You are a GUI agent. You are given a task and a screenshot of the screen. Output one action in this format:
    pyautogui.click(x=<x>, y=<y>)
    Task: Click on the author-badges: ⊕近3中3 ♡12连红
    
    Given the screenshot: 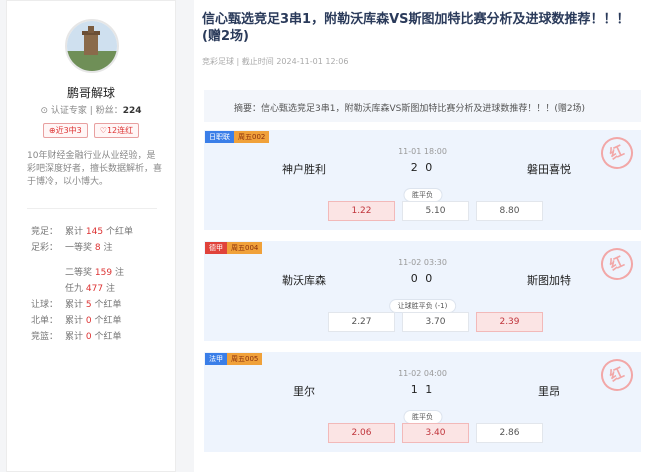 What is the action you would take?
    pyautogui.click(x=91, y=130)
    